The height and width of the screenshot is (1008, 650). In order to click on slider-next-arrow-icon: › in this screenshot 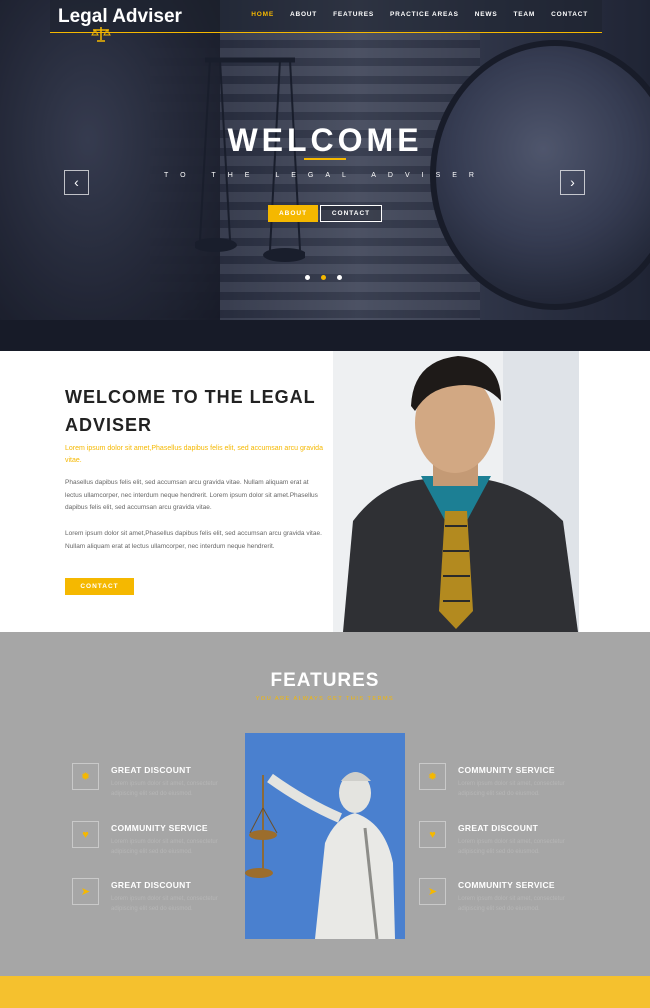, I will do `click(572, 182)`.